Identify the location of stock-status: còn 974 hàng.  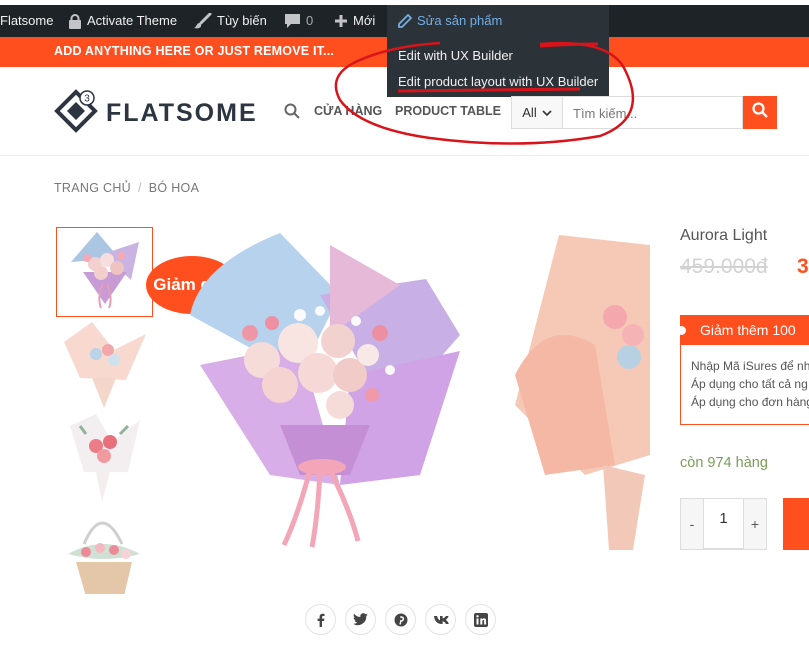
(724, 463).